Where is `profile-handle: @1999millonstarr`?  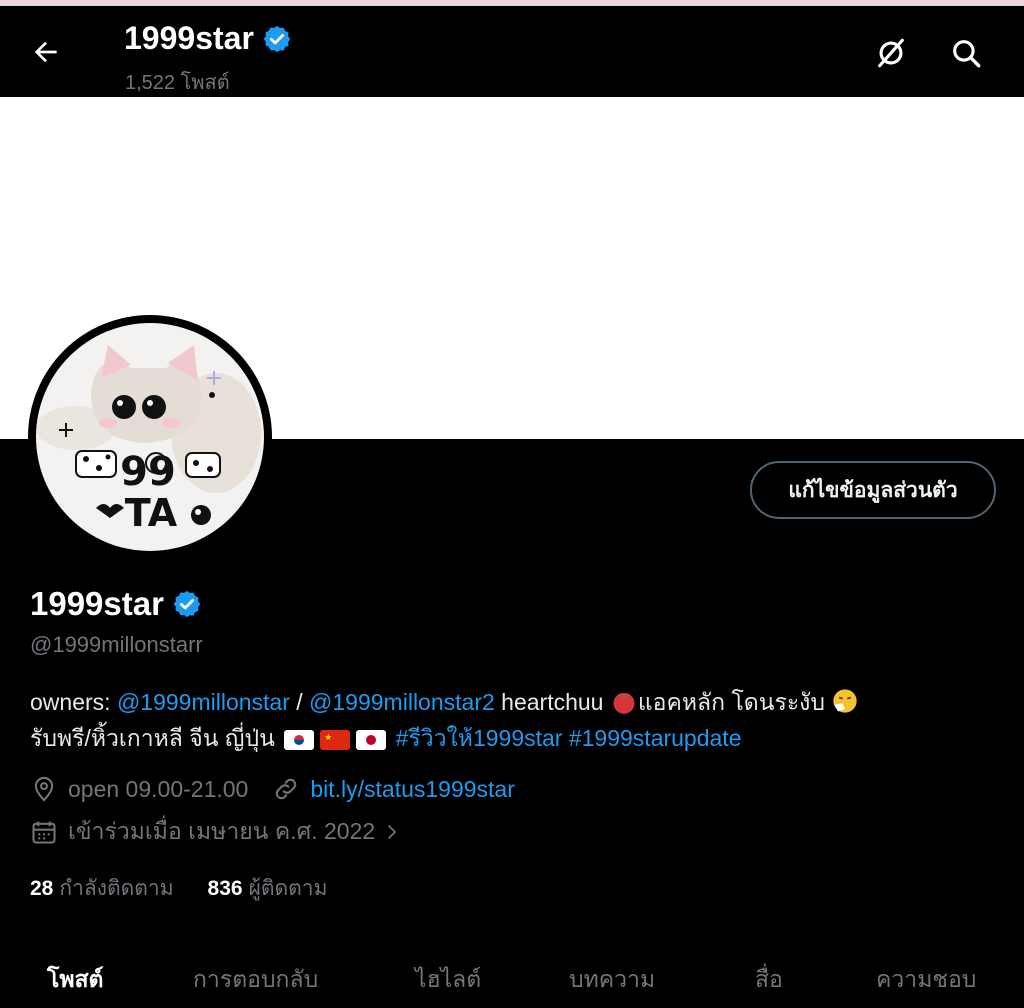 profile-handle: @1999millonstarr is located at coordinates (116, 644).